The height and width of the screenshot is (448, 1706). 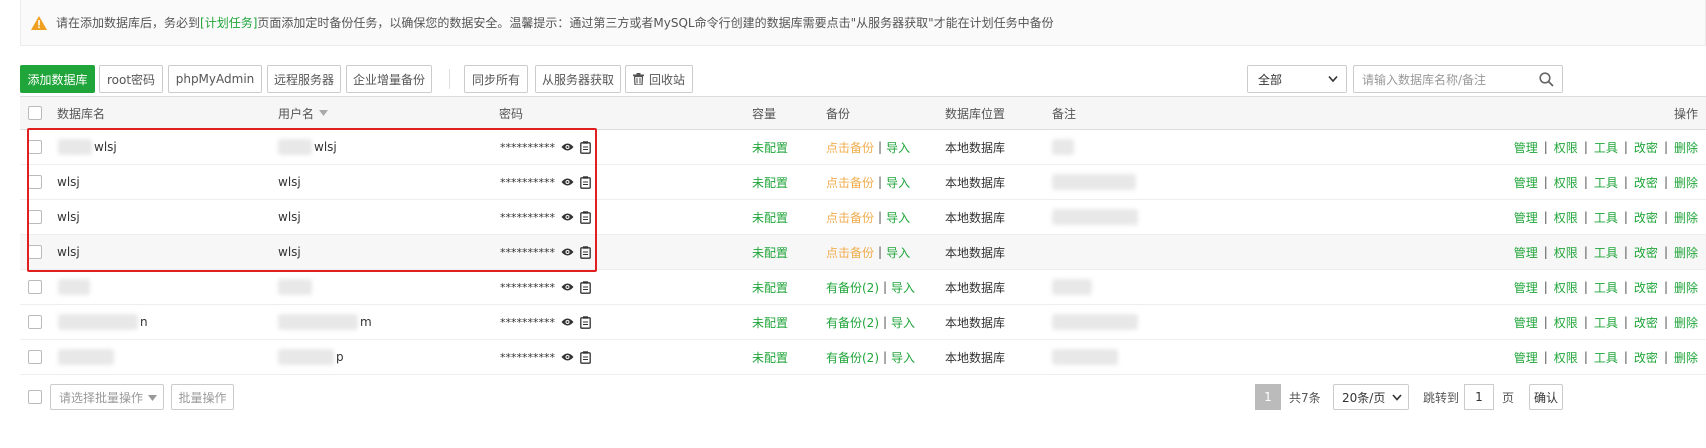 What do you see at coordinates (215, 79) in the screenshot?
I see `phpmyadmin-button: phpMyAdmin` at bounding box center [215, 79].